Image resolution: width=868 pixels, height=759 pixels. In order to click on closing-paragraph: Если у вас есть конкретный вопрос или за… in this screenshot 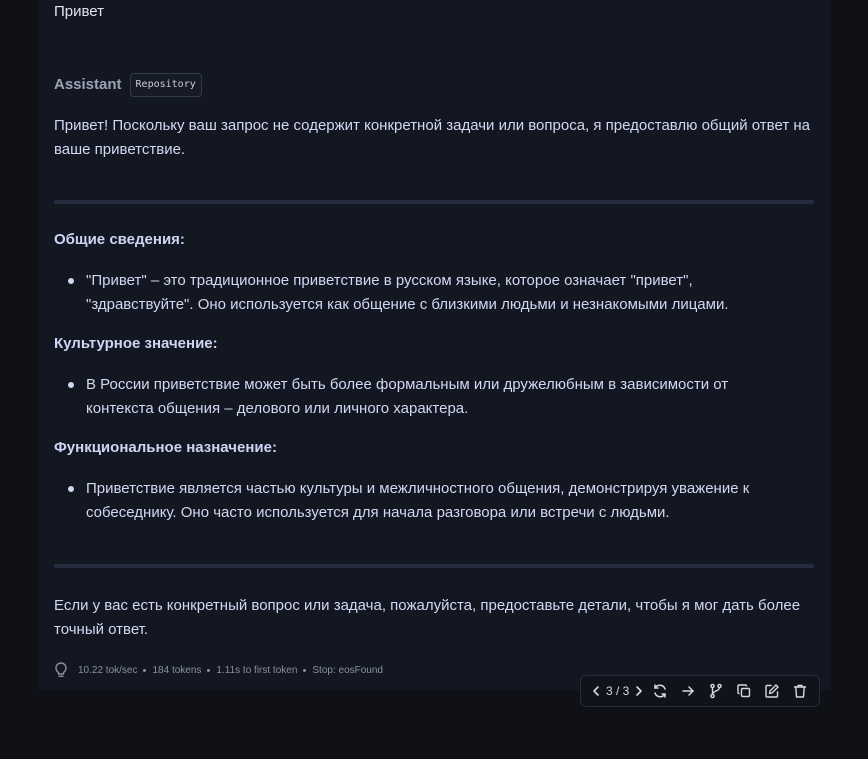, I will do `click(427, 617)`.